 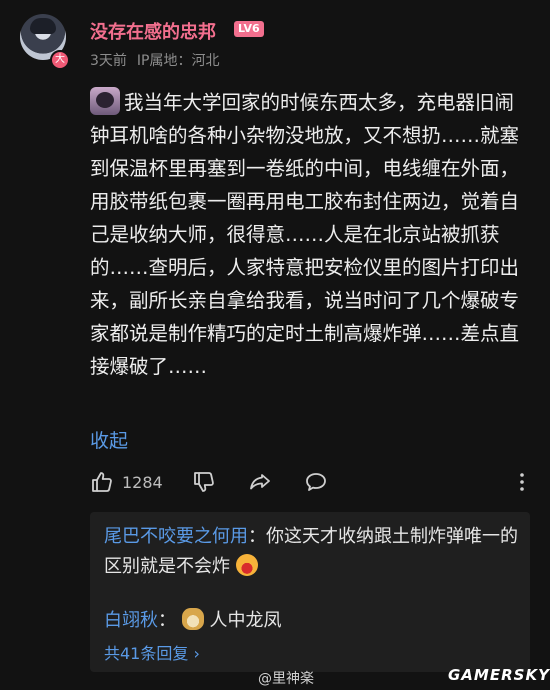 I want to click on dislike-button, so click(x=204, y=482).